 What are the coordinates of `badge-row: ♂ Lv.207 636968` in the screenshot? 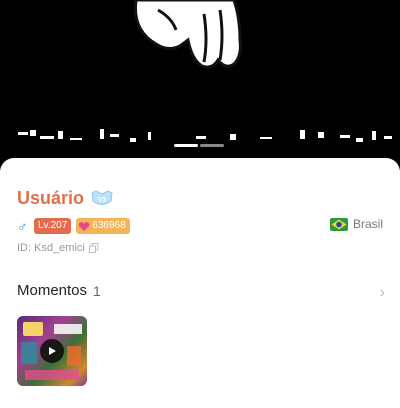 It's located at (73, 226).